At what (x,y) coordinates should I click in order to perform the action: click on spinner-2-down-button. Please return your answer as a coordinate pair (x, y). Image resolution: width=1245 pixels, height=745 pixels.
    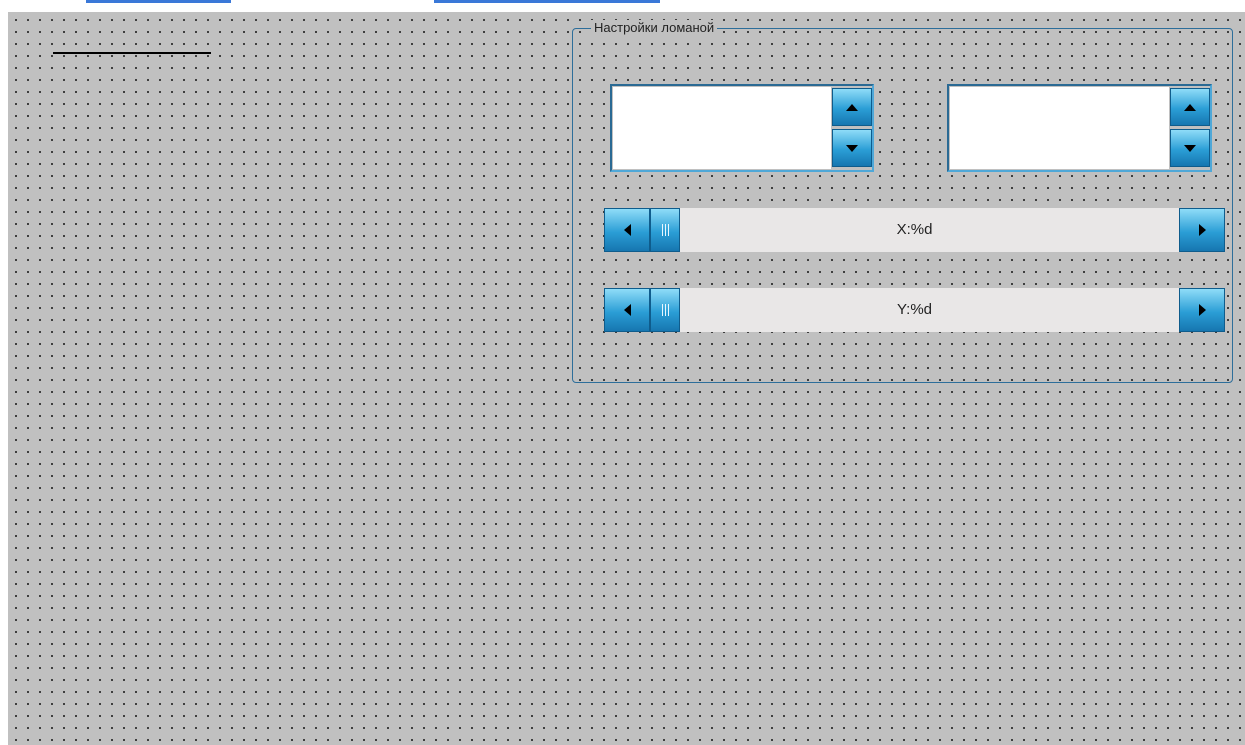
    Looking at the image, I should click on (1190, 148).